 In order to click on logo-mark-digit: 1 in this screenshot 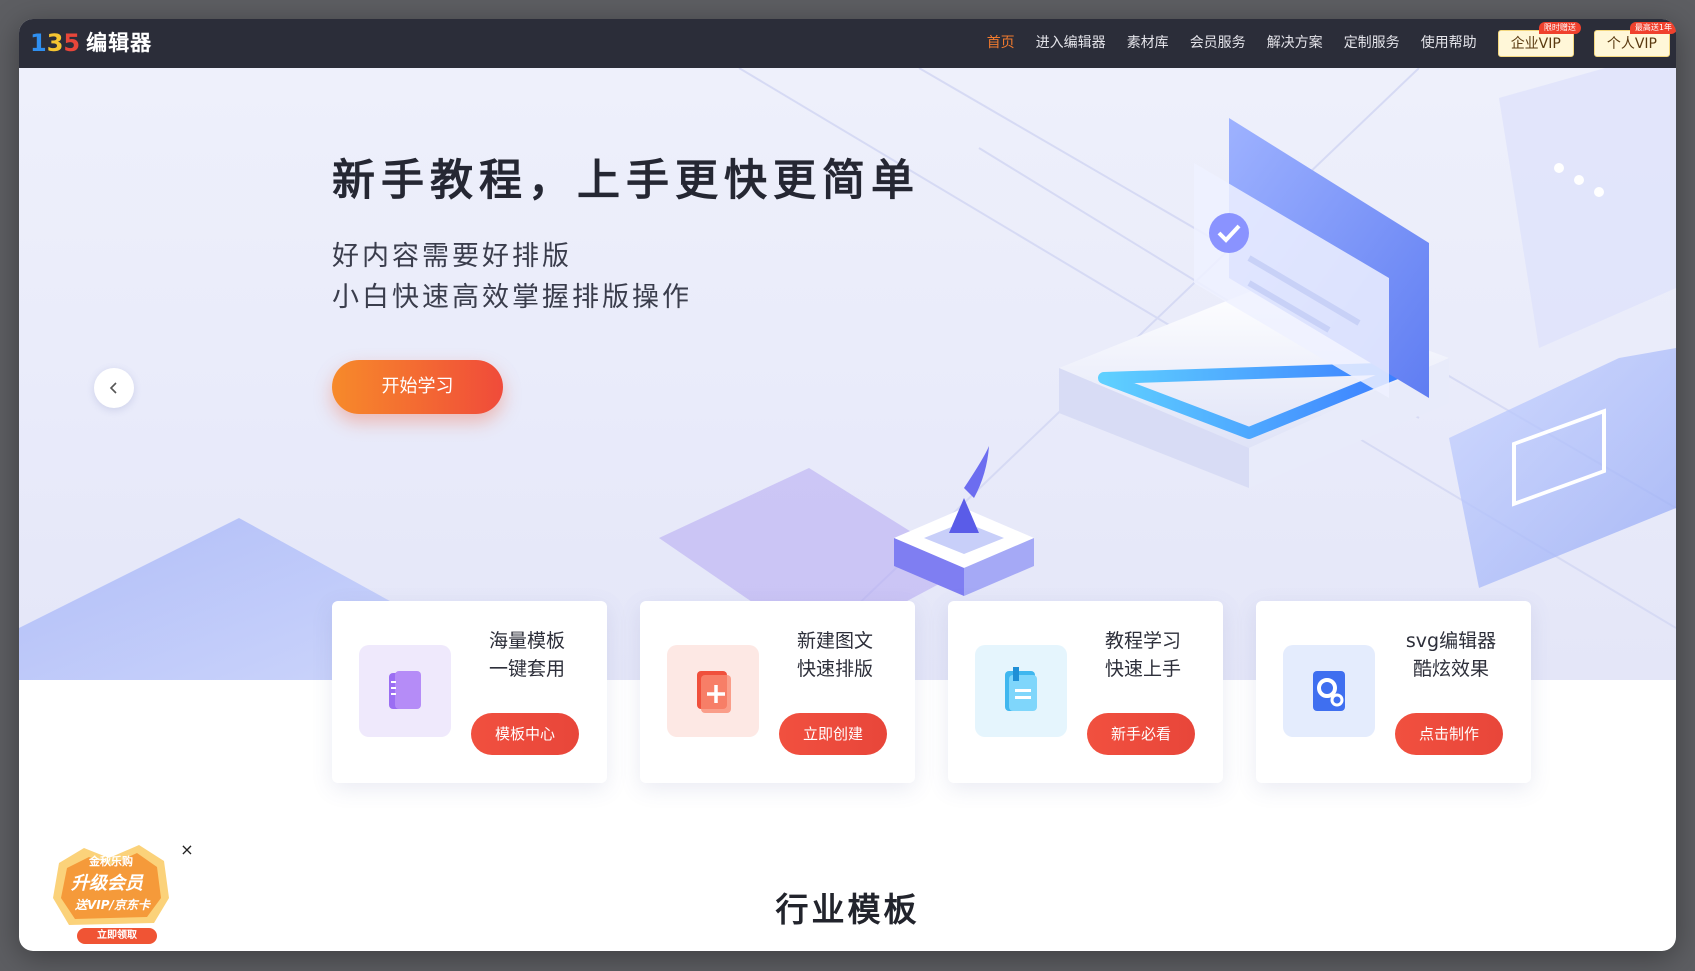, I will do `click(38, 43)`.